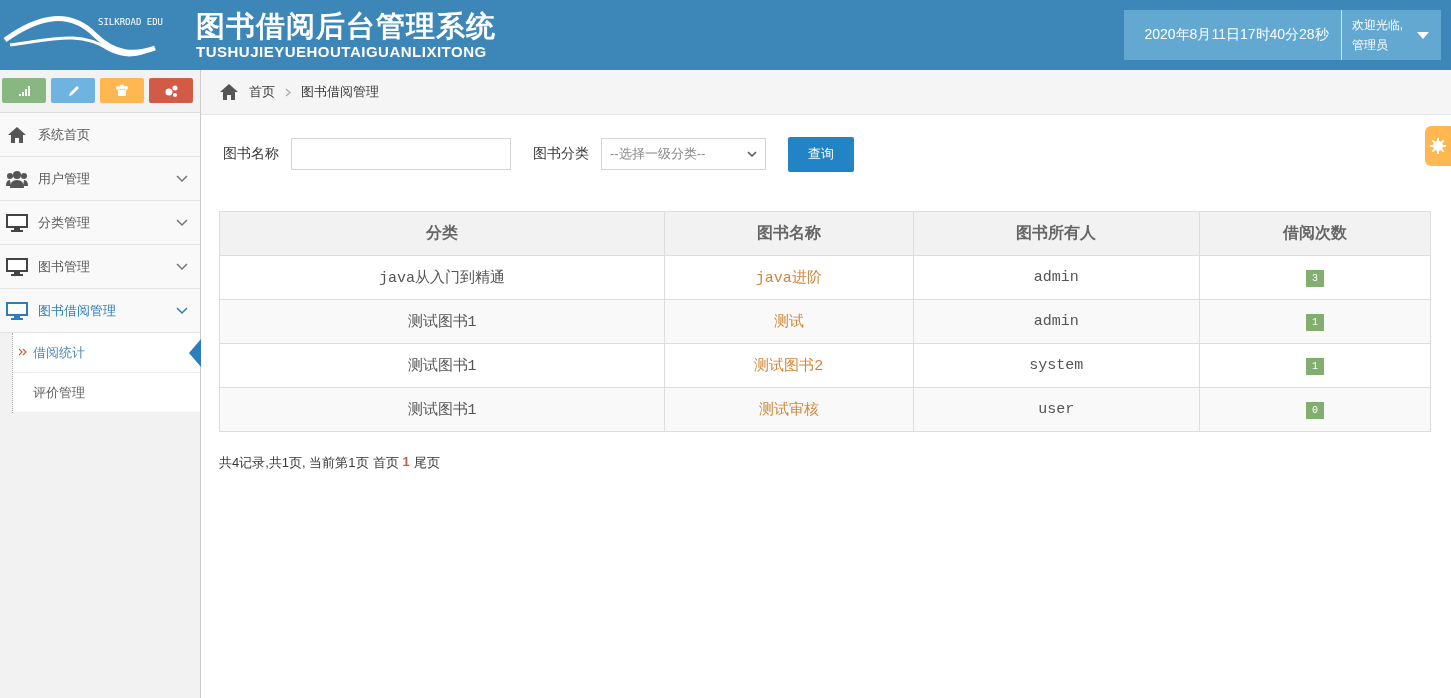 The image size is (1451, 698). What do you see at coordinates (262, 92) in the screenshot?
I see `breadcrumb-link: 首页` at bounding box center [262, 92].